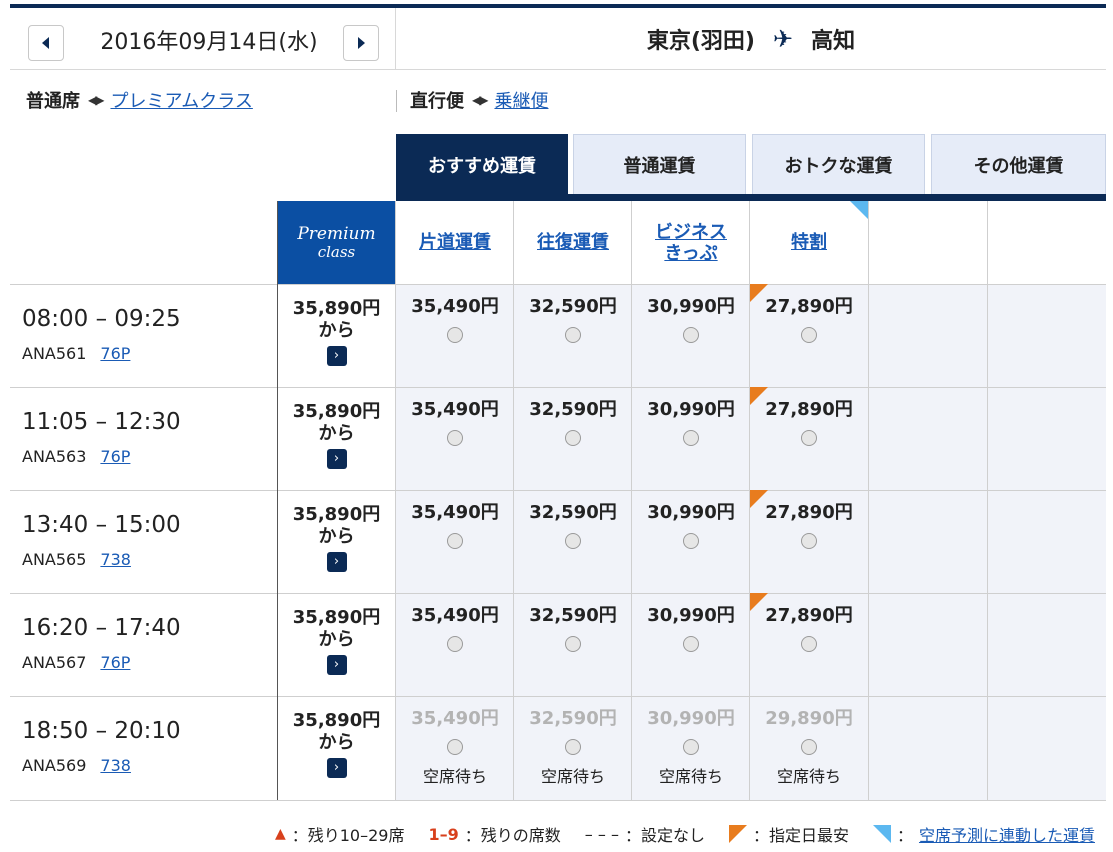 This screenshot has height=852, width=1113. What do you see at coordinates (76, 456) in the screenshot?
I see `flight-number: ANA563 76P` at bounding box center [76, 456].